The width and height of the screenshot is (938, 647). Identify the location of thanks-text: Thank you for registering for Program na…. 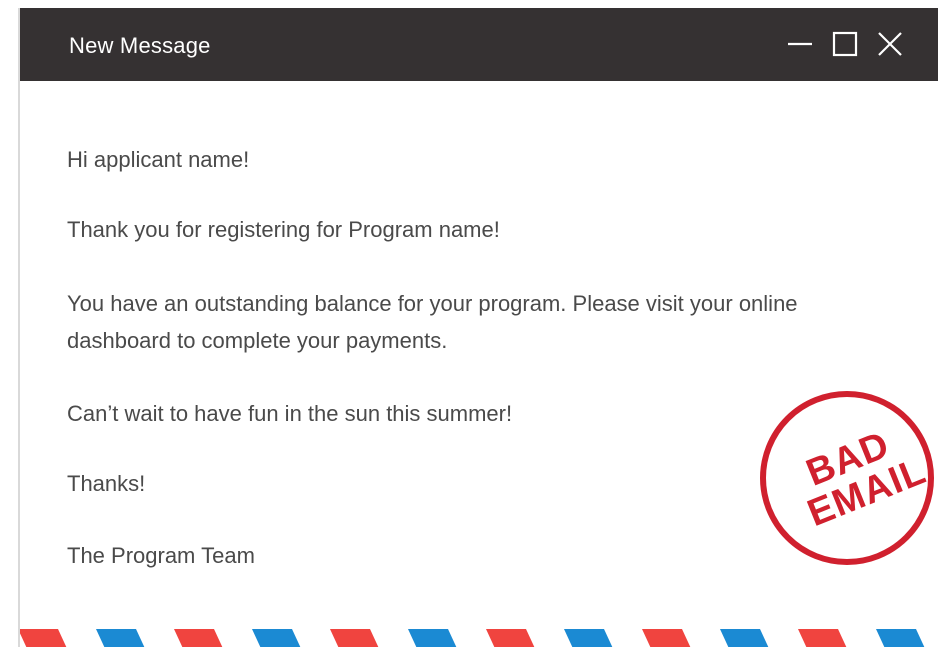
(283, 229).